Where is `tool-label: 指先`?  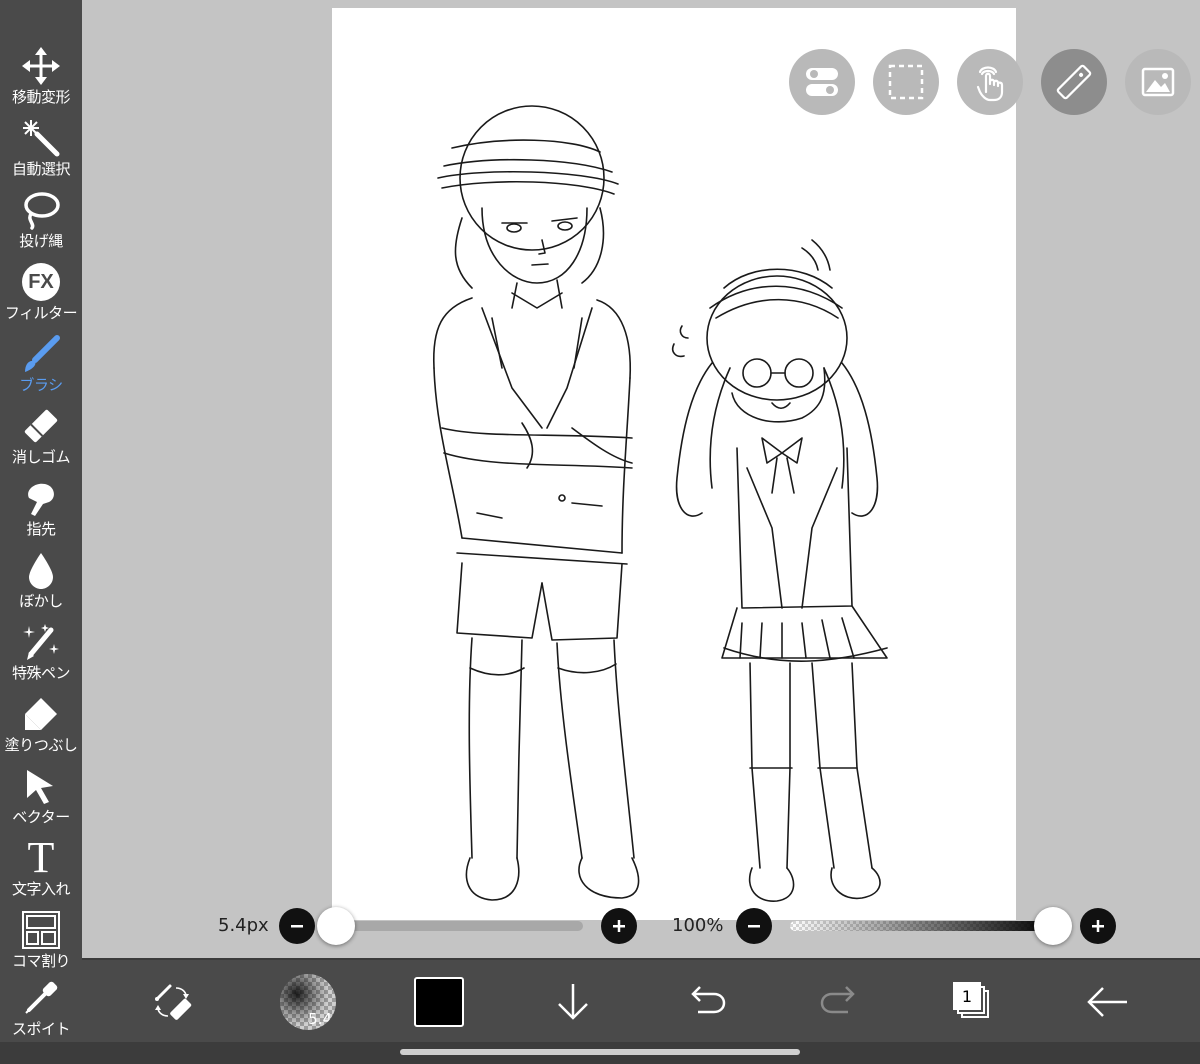 tool-label: 指先 is located at coordinates (41, 529).